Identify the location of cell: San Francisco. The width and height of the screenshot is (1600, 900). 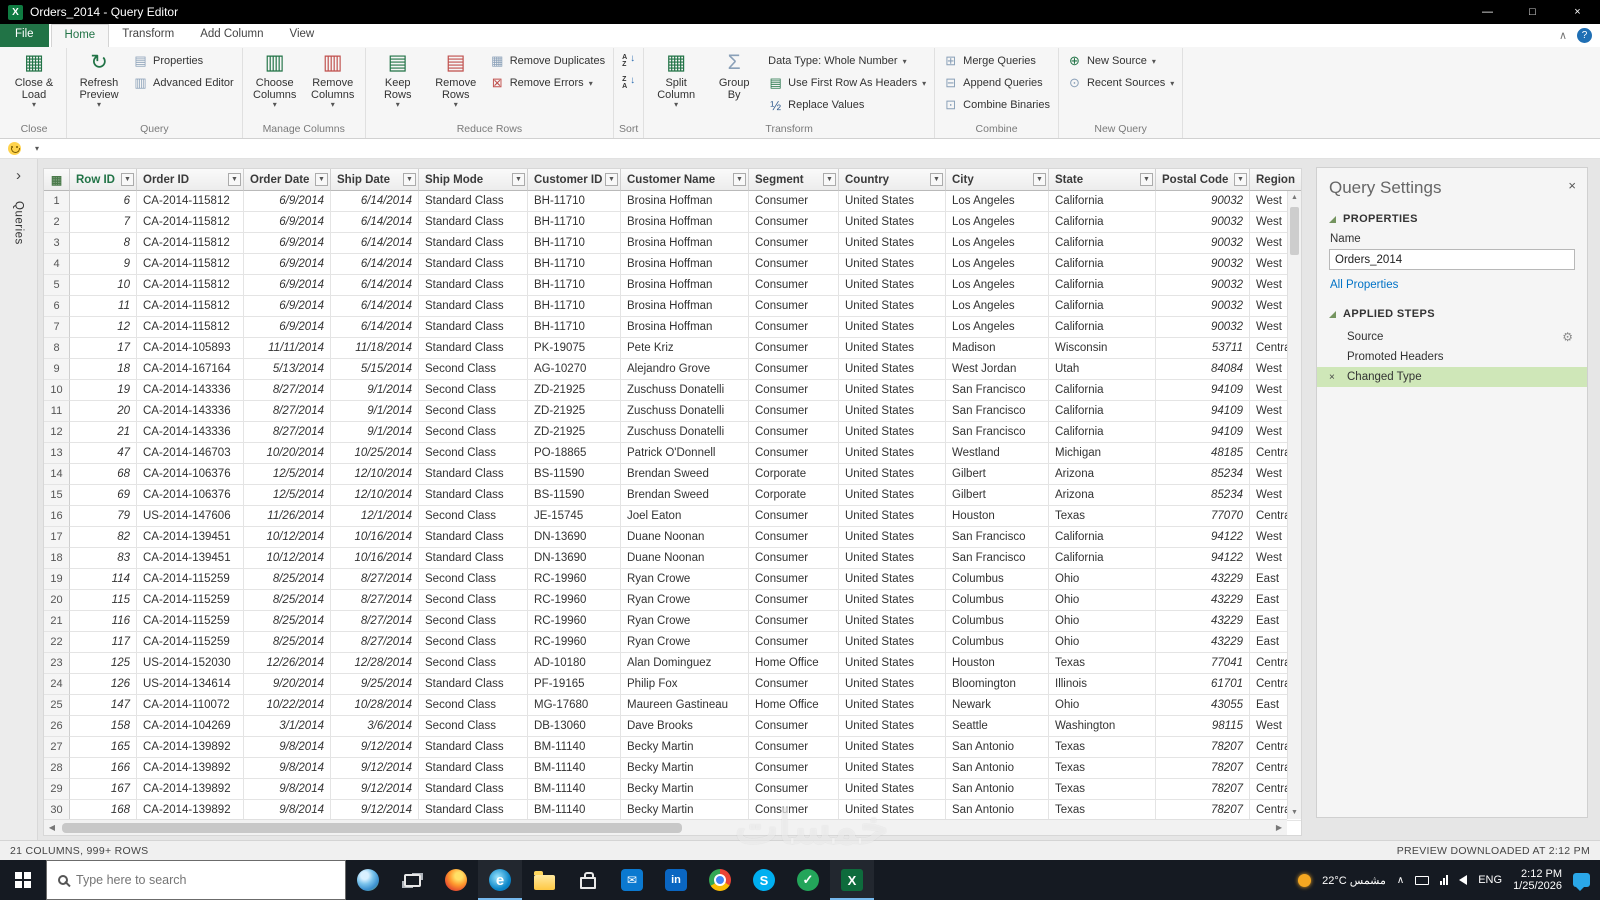
(997, 558).